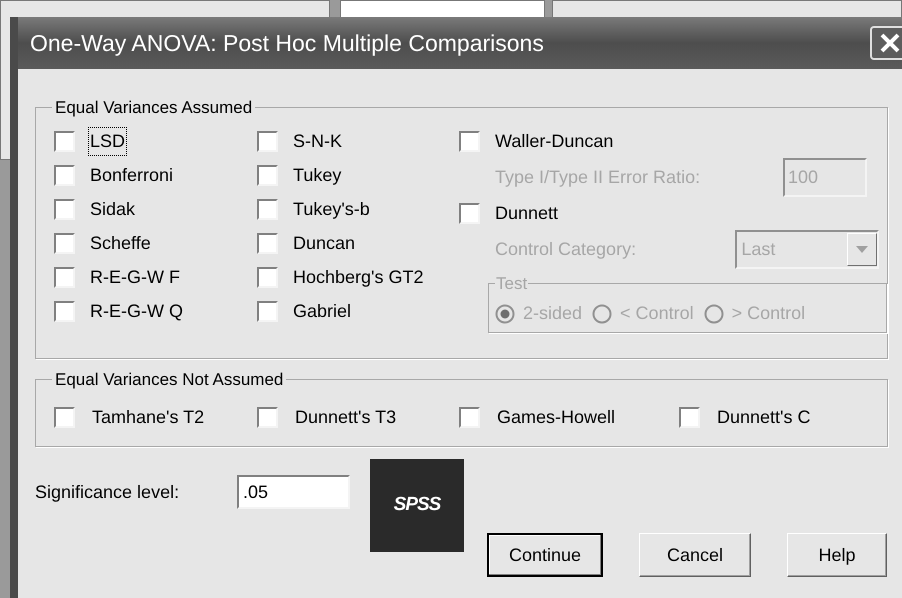 This screenshot has height=598, width=902. Describe the element at coordinates (552, 313) in the screenshot. I see `radio-label: 2-sided` at that location.